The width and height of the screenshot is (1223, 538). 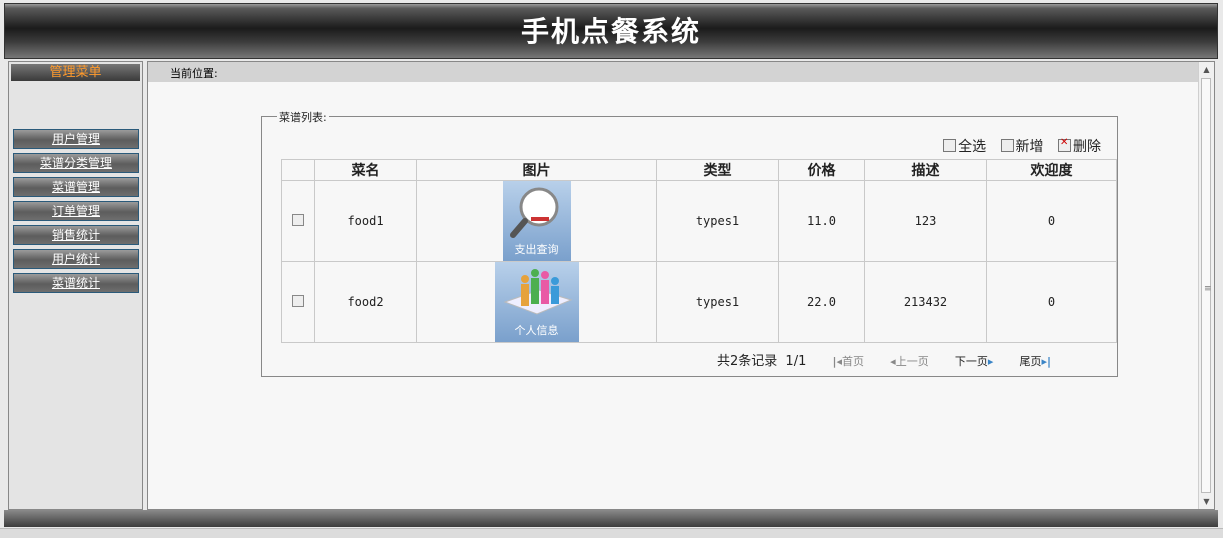 What do you see at coordinates (298, 170) in the screenshot?
I see `column-header-select` at bounding box center [298, 170].